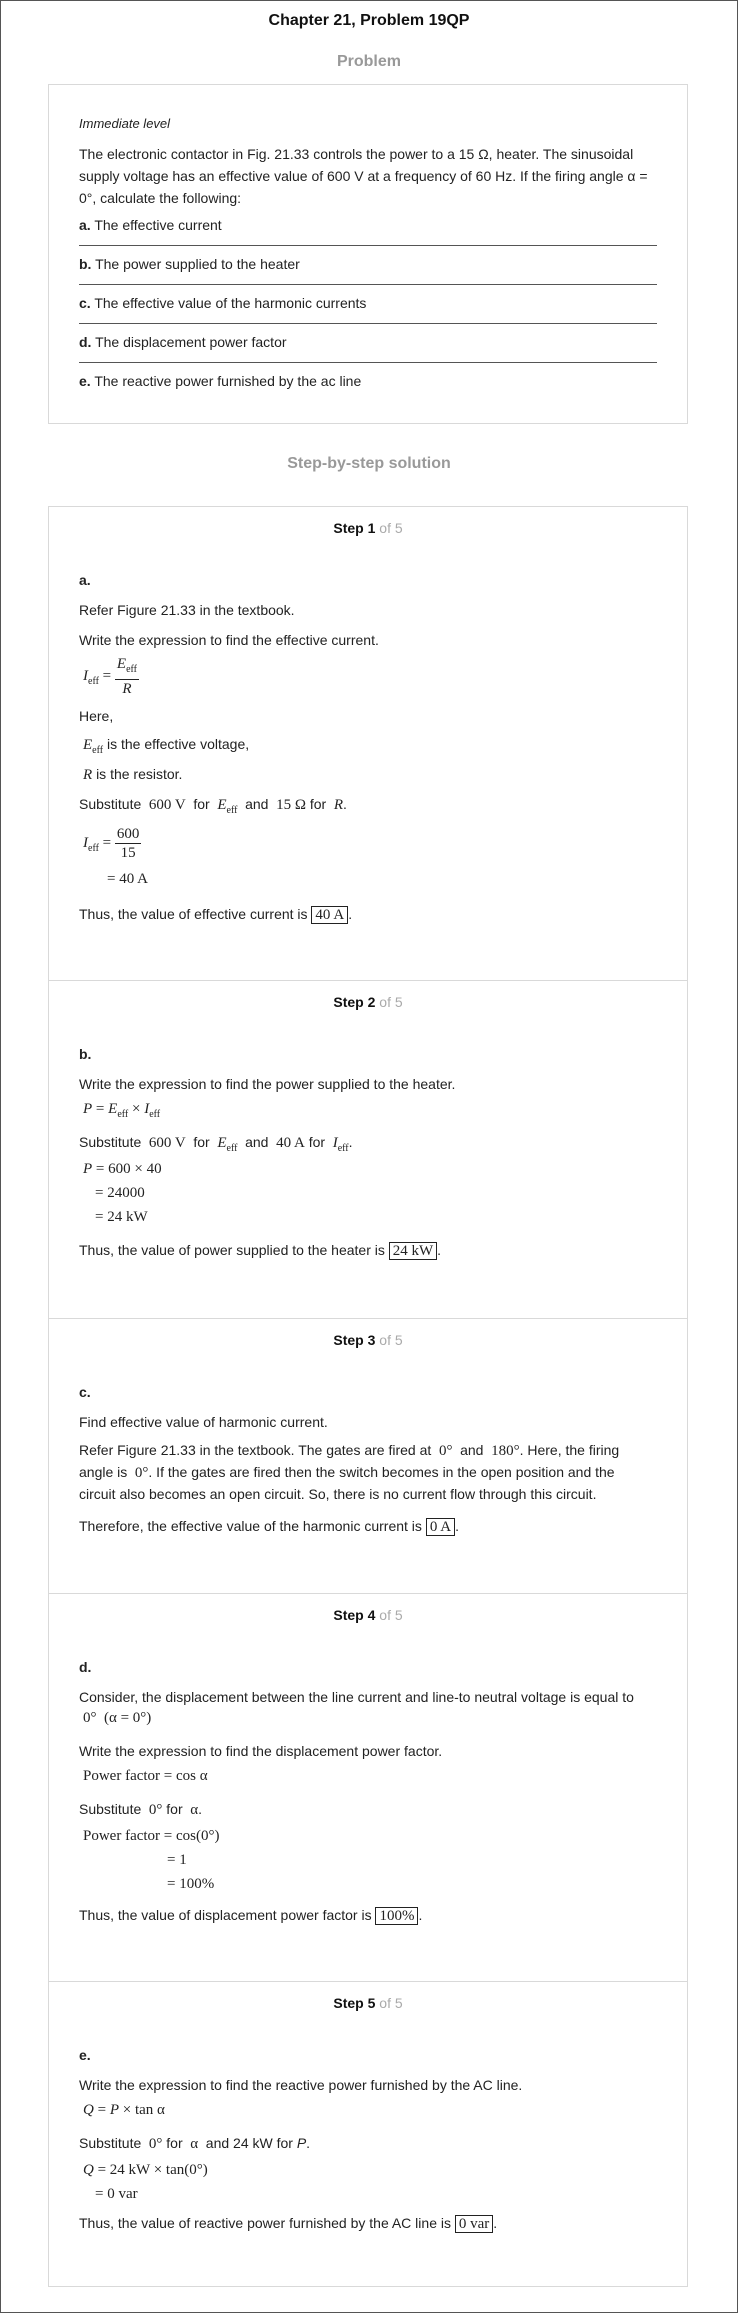 This screenshot has height=2313, width=738. What do you see at coordinates (122, 1169) in the screenshot?
I see `equation-calc: P = 600 × 40` at bounding box center [122, 1169].